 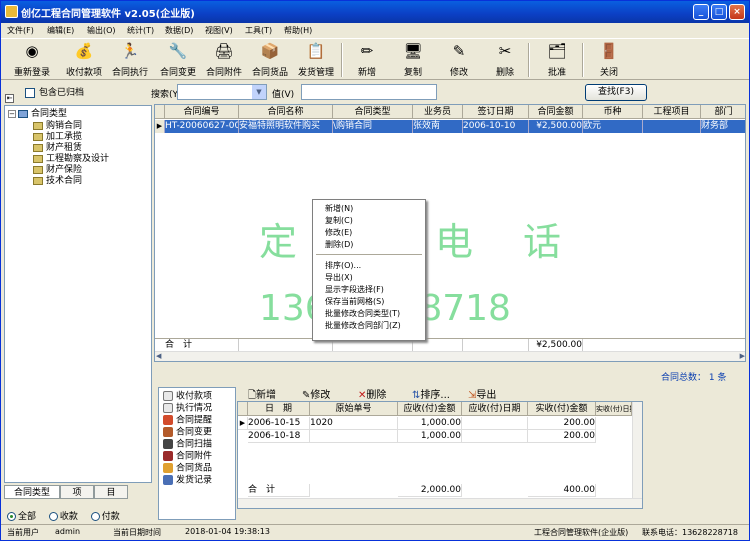 What do you see at coordinates (101, 30) in the screenshot?
I see `menu-output: 输出(O)` at bounding box center [101, 30].